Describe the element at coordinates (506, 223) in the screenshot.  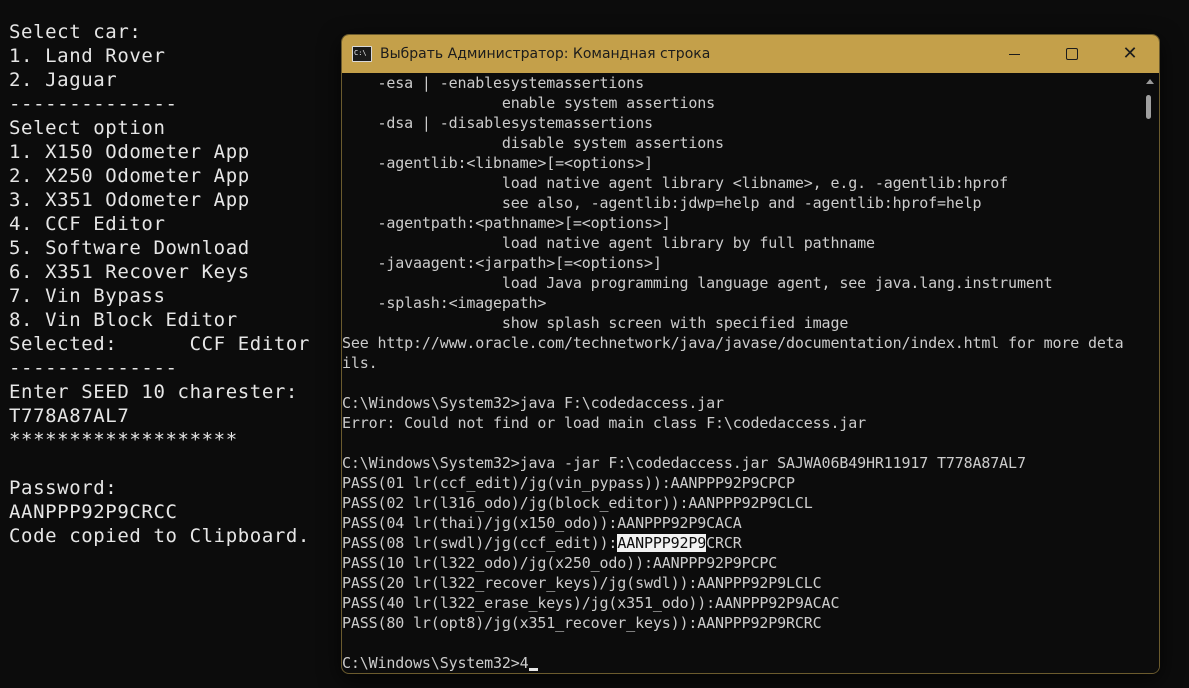
I see `console-line: -agentpath:<pathname>[=<options>]` at that location.